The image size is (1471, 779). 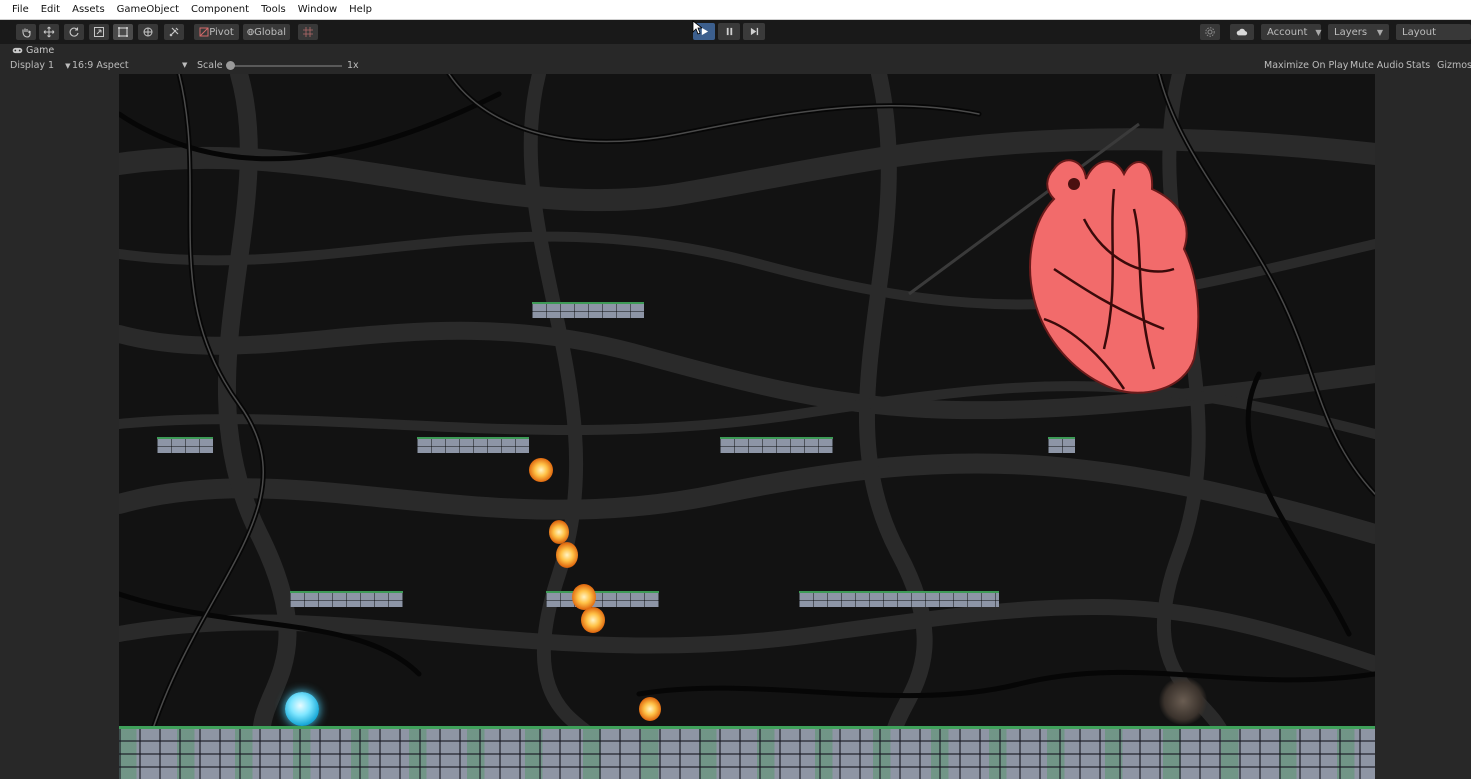 I want to click on platform-low-left, so click(x=346, y=599).